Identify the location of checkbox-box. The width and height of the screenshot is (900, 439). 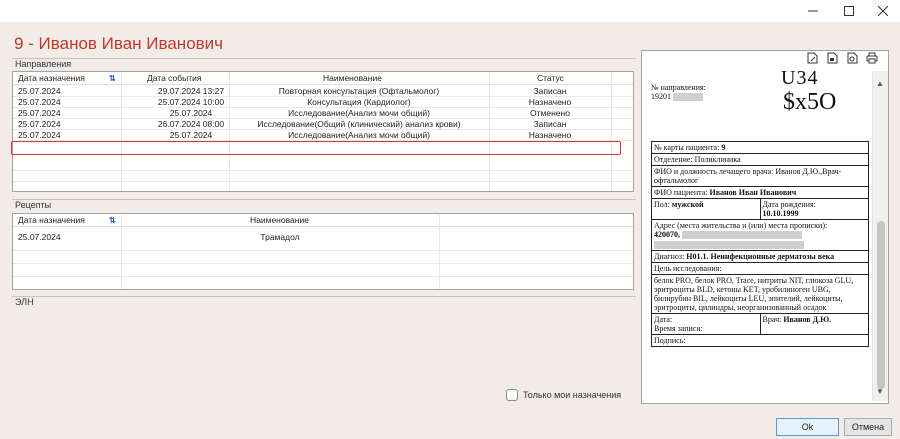
(512, 395).